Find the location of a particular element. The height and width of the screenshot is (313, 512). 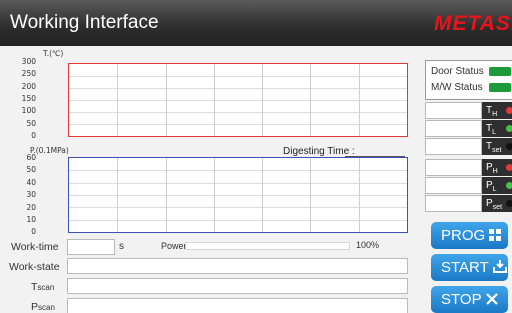

pressure-value-l is located at coordinates (453, 185).